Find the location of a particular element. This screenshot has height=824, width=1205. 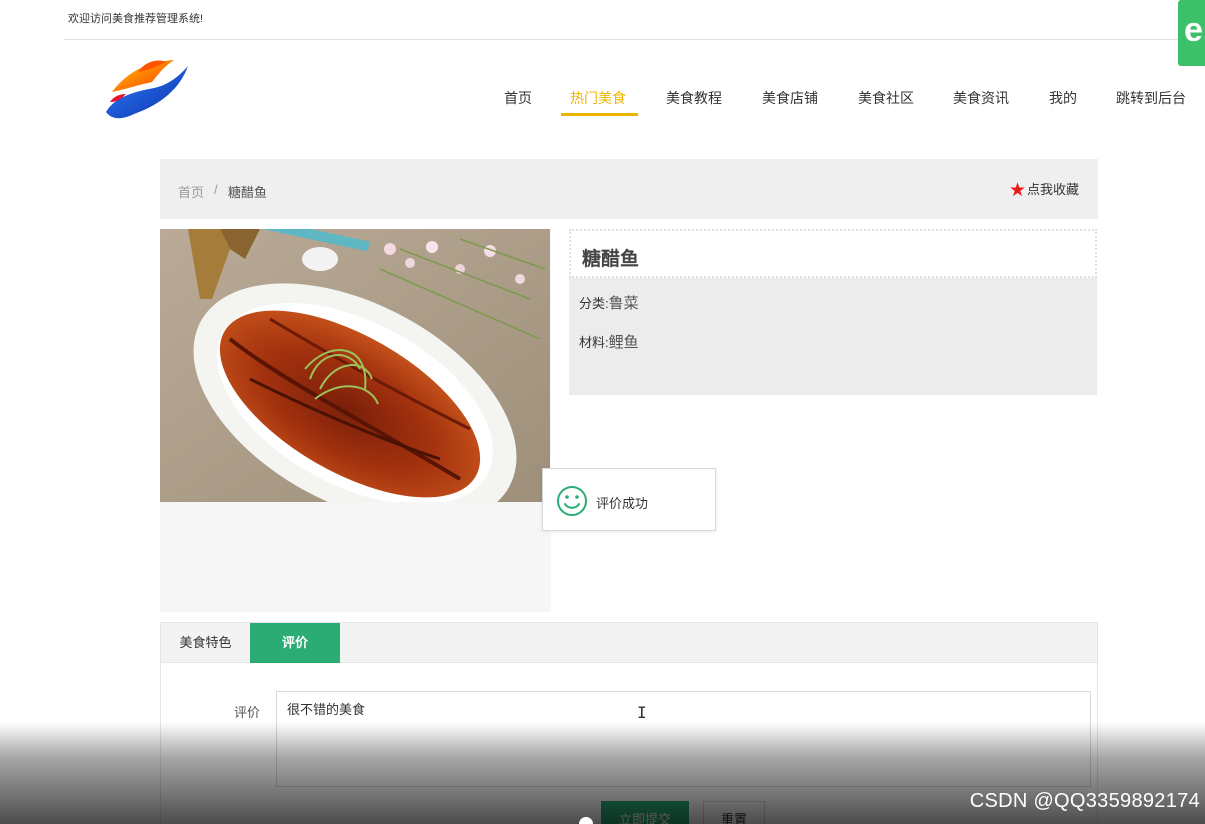

site-logo is located at coordinates (147, 90).